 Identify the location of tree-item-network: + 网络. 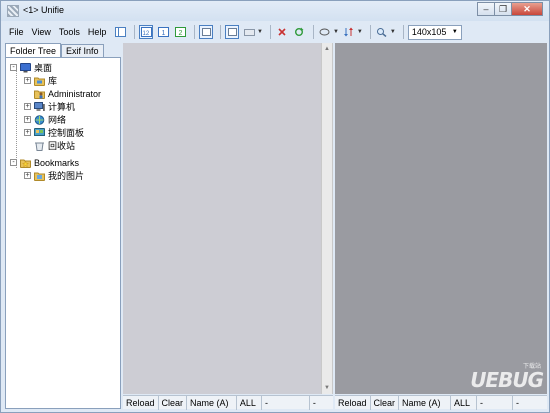
(45, 119).